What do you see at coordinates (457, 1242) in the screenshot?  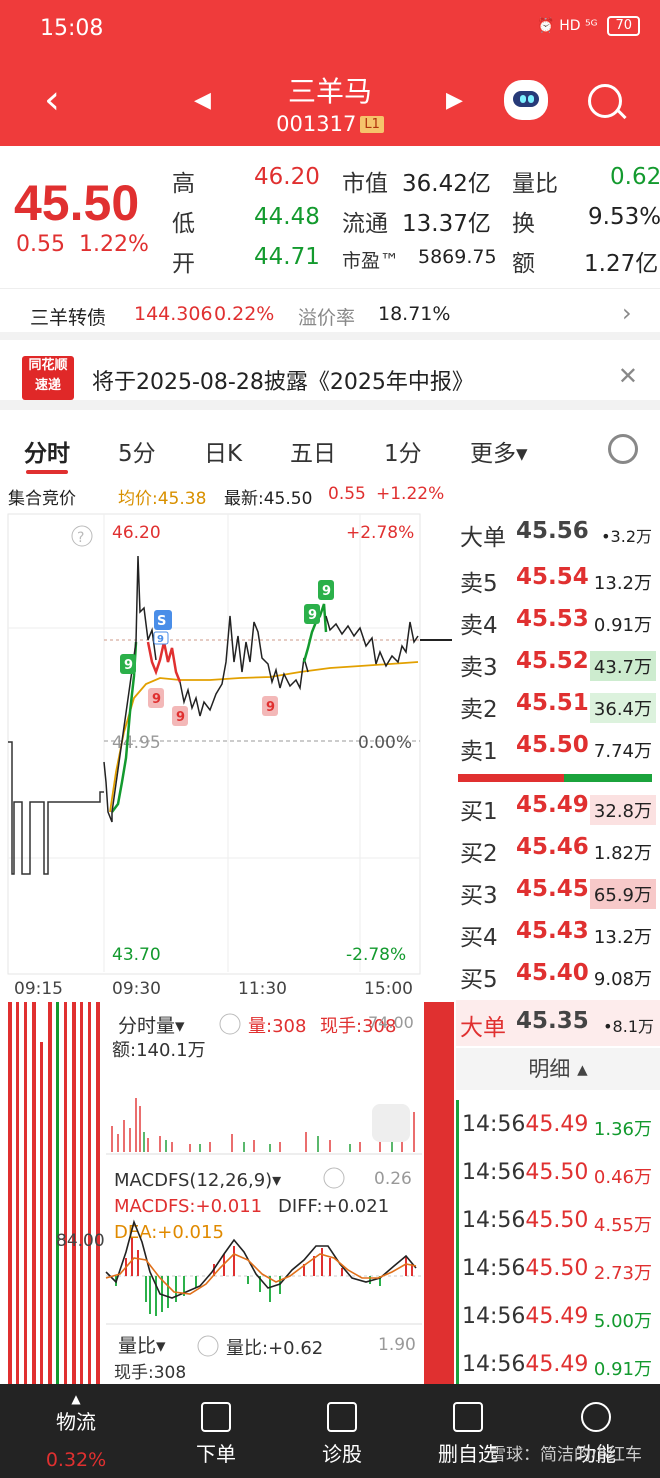 I see `tick-side-bar` at bounding box center [457, 1242].